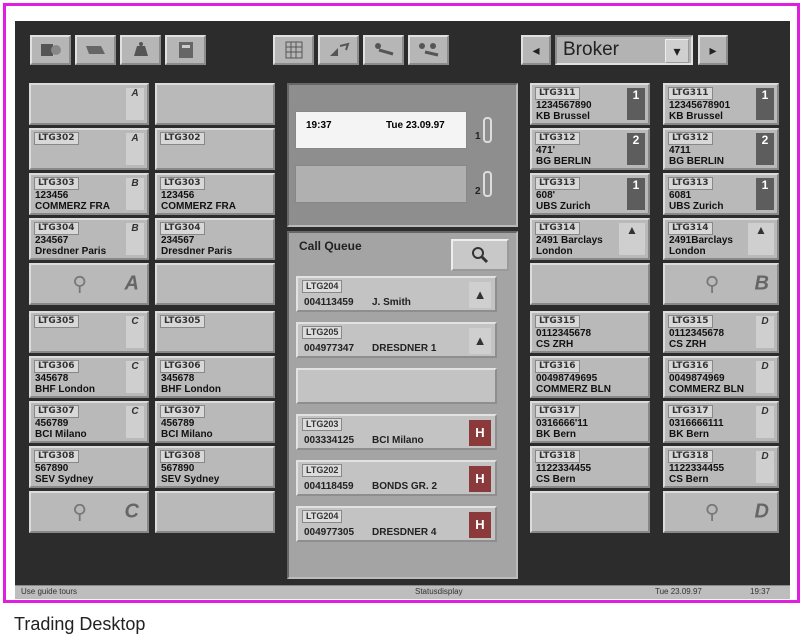 The width and height of the screenshot is (806, 639). I want to click on line-key-col1-2: LTG302 A, so click(89, 149).